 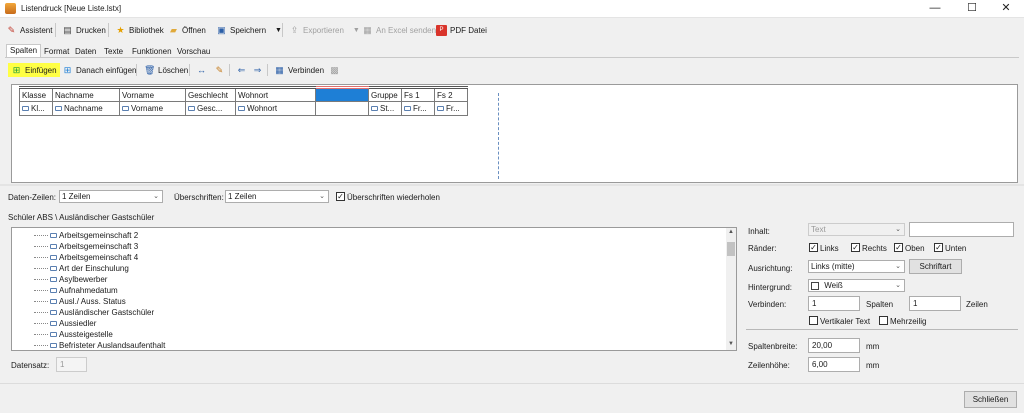 What do you see at coordinates (399, 30) in the screenshot?
I see `excel-button: ▦ An Excel senden` at bounding box center [399, 30].